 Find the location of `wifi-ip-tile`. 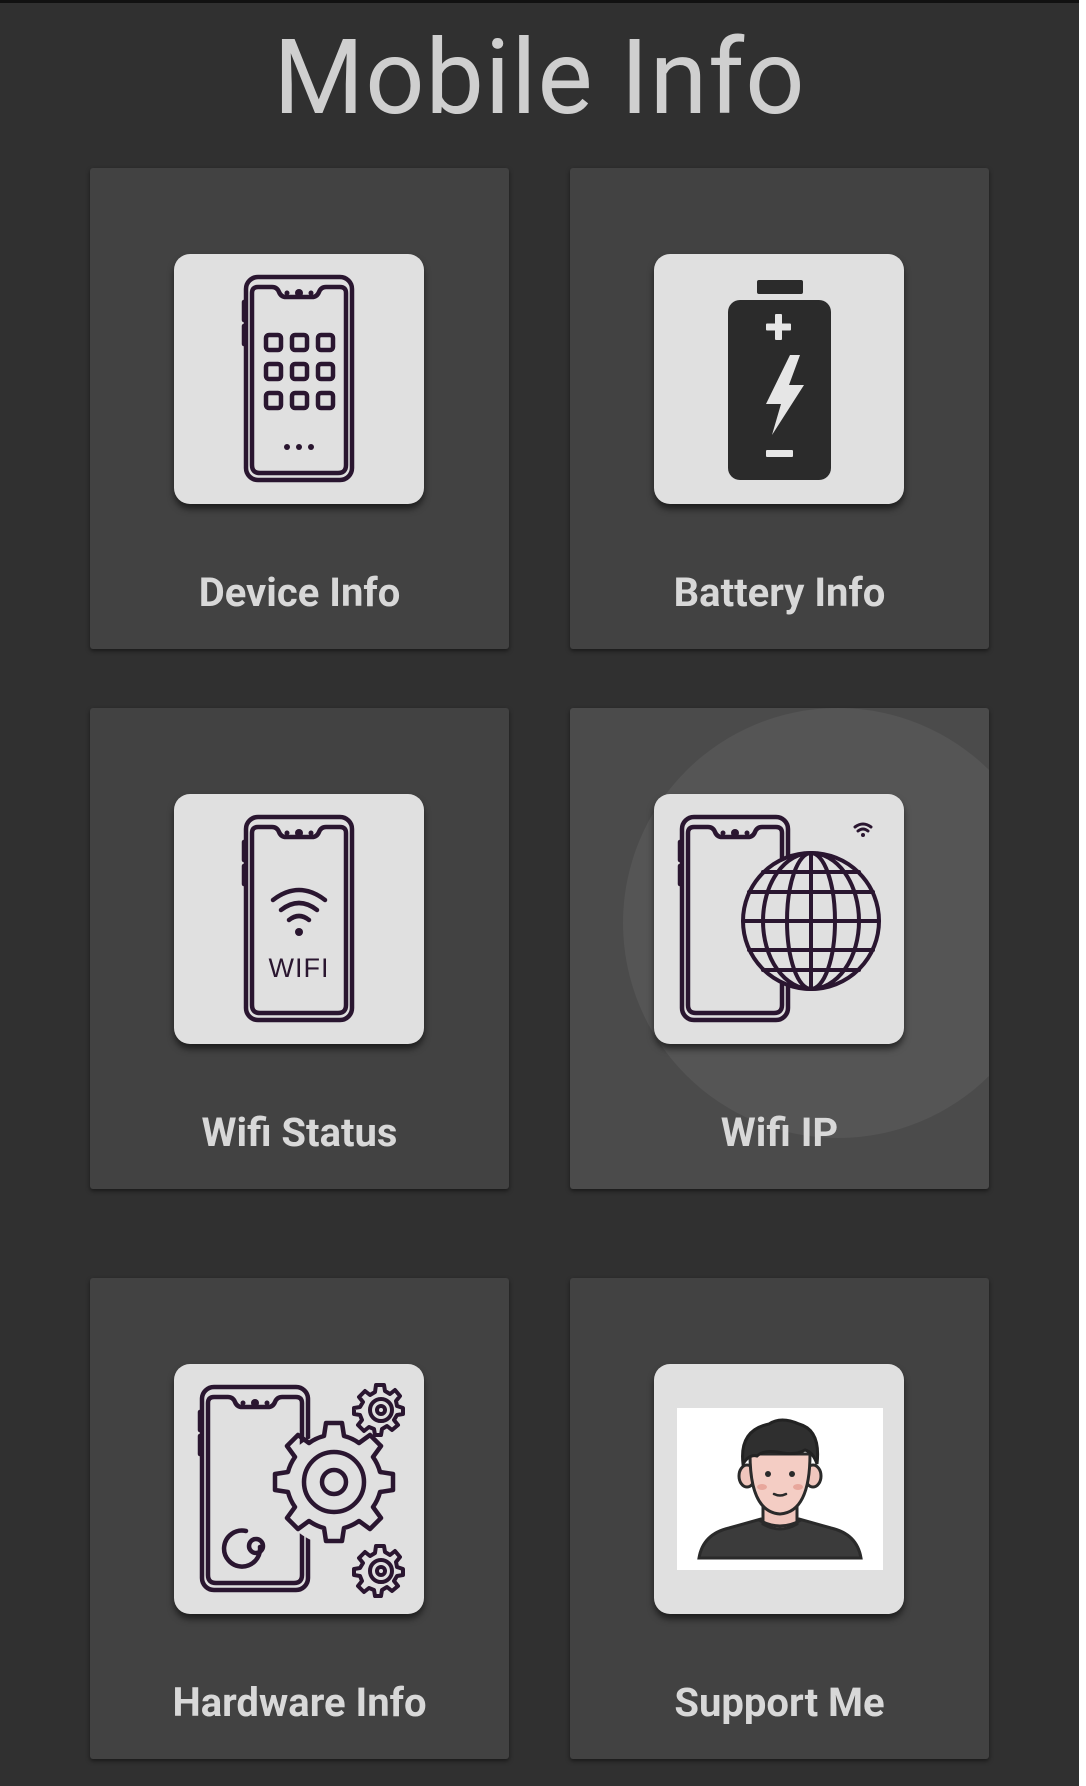

wifi-ip-tile is located at coordinates (779, 919).